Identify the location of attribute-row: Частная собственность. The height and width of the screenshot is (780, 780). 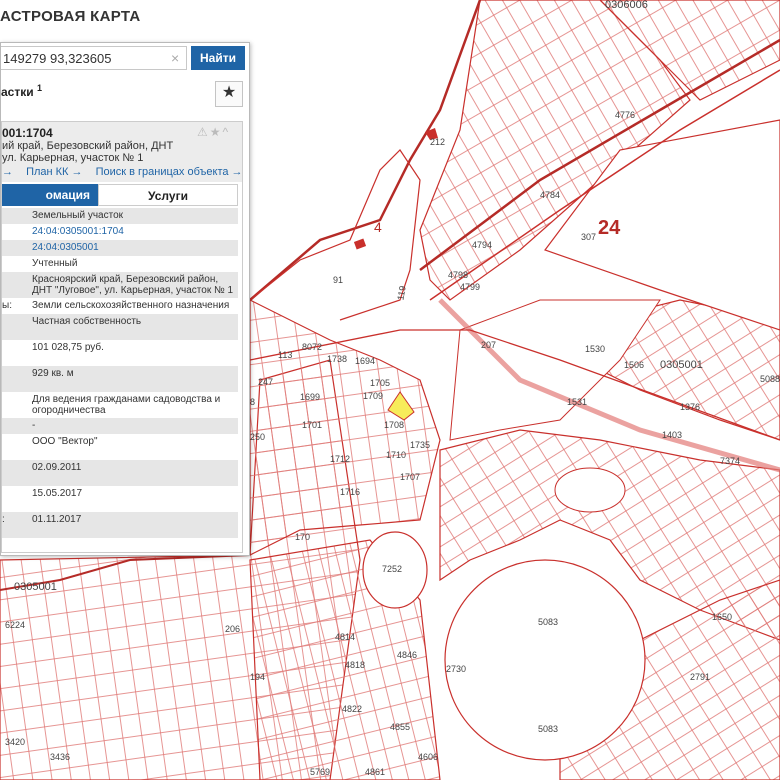
(120, 327).